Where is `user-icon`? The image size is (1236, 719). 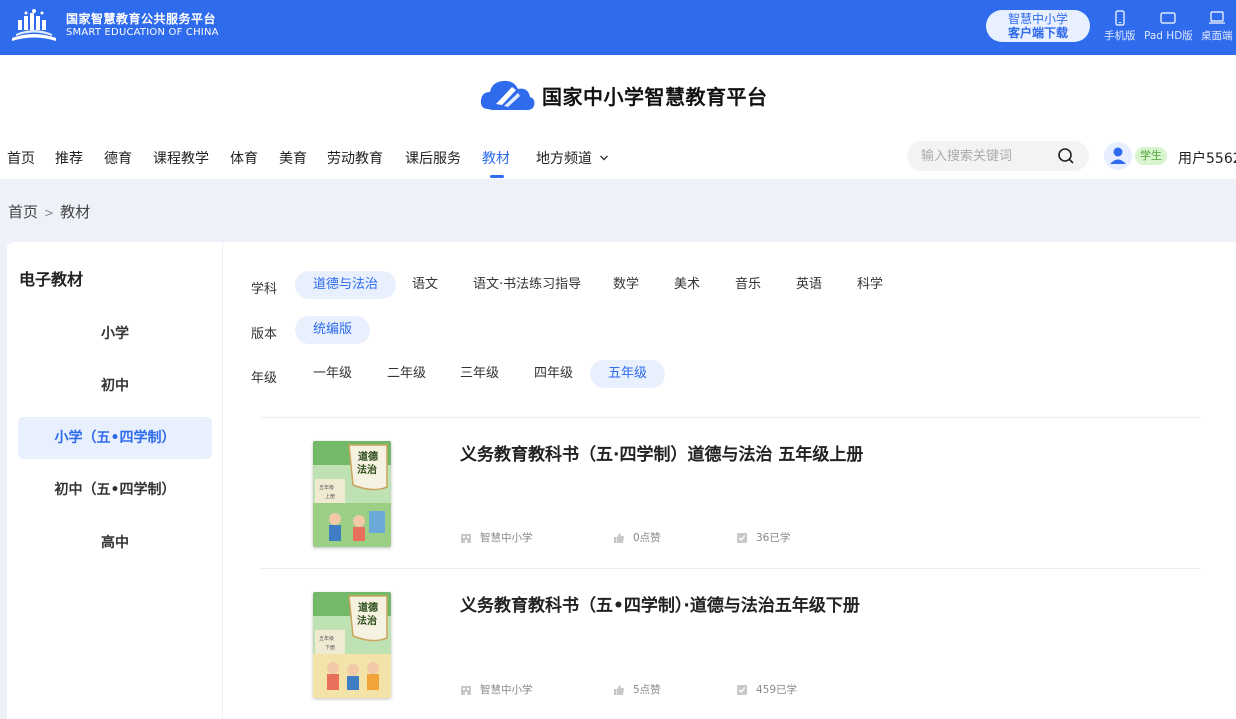 user-icon is located at coordinates (1118, 155).